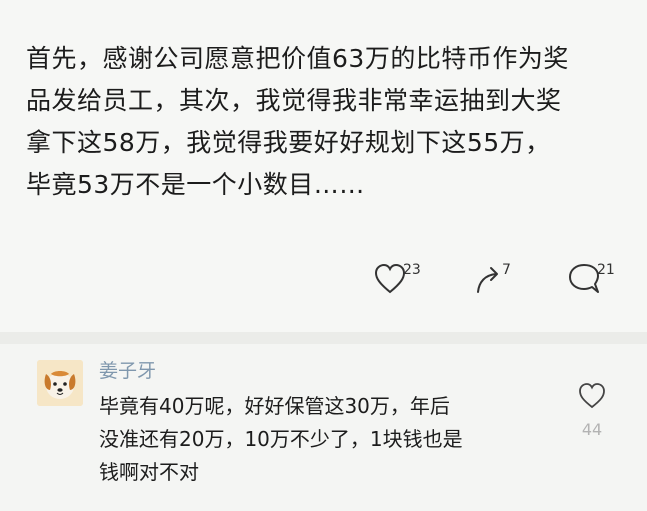 The height and width of the screenshot is (511, 647). I want to click on dog-avatar-icon, so click(60, 383).